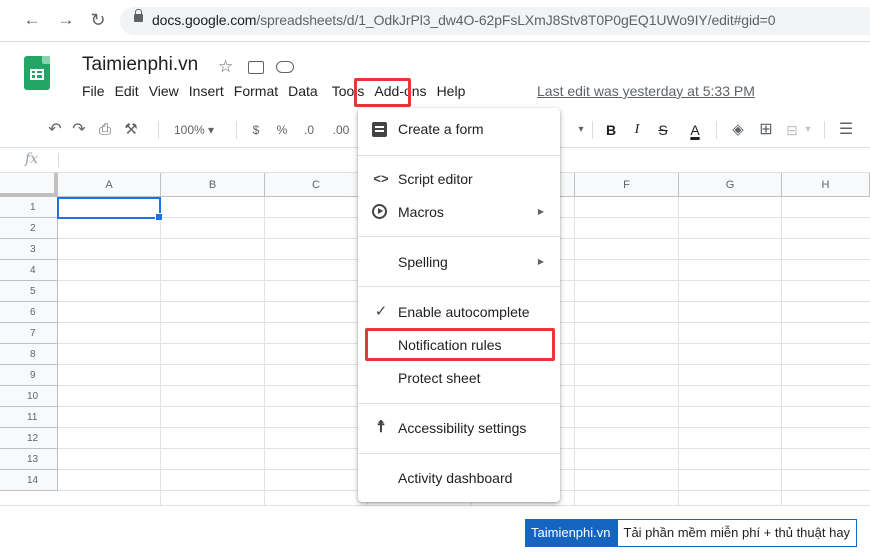 This screenshot has height=554, width=870. Describe the element at coordinates (29, 480) in the screenshot. I see `row-header-14: 14` at that location.